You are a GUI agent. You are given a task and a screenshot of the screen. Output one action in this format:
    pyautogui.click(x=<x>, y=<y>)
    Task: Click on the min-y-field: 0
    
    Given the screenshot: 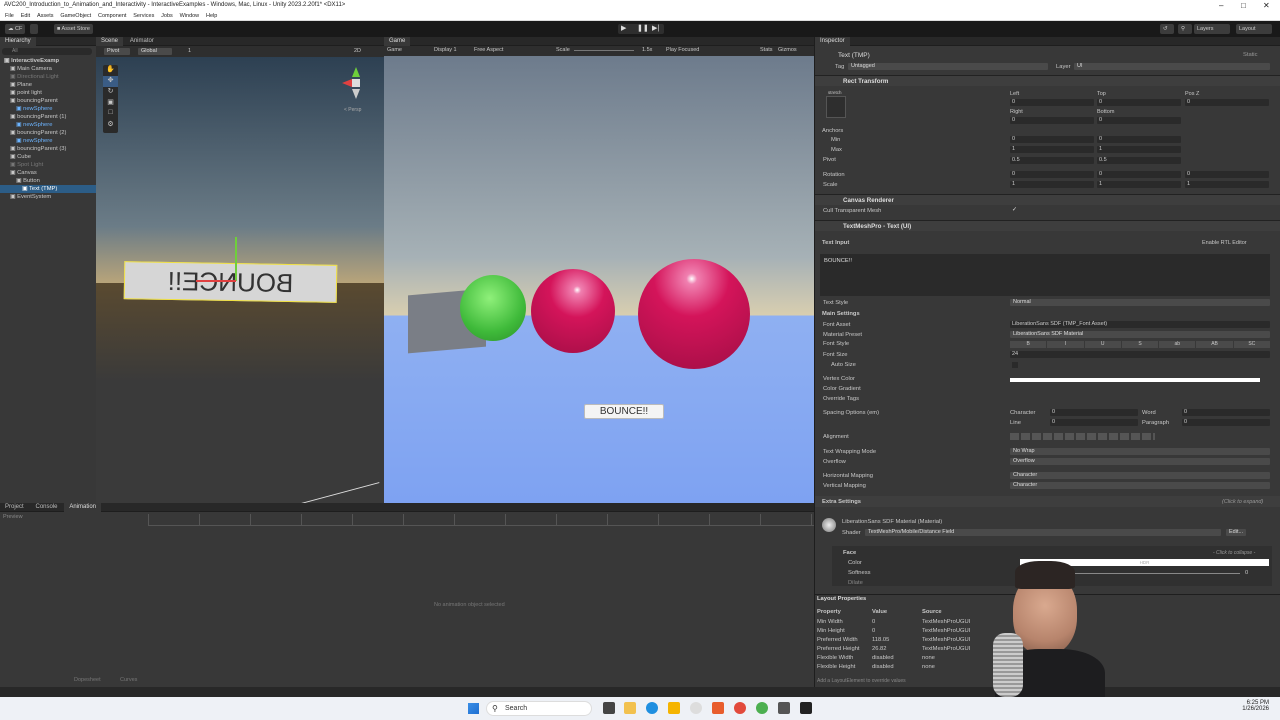 What is the action you would take?
    pyautogui.click(x=1139, y=139)
    